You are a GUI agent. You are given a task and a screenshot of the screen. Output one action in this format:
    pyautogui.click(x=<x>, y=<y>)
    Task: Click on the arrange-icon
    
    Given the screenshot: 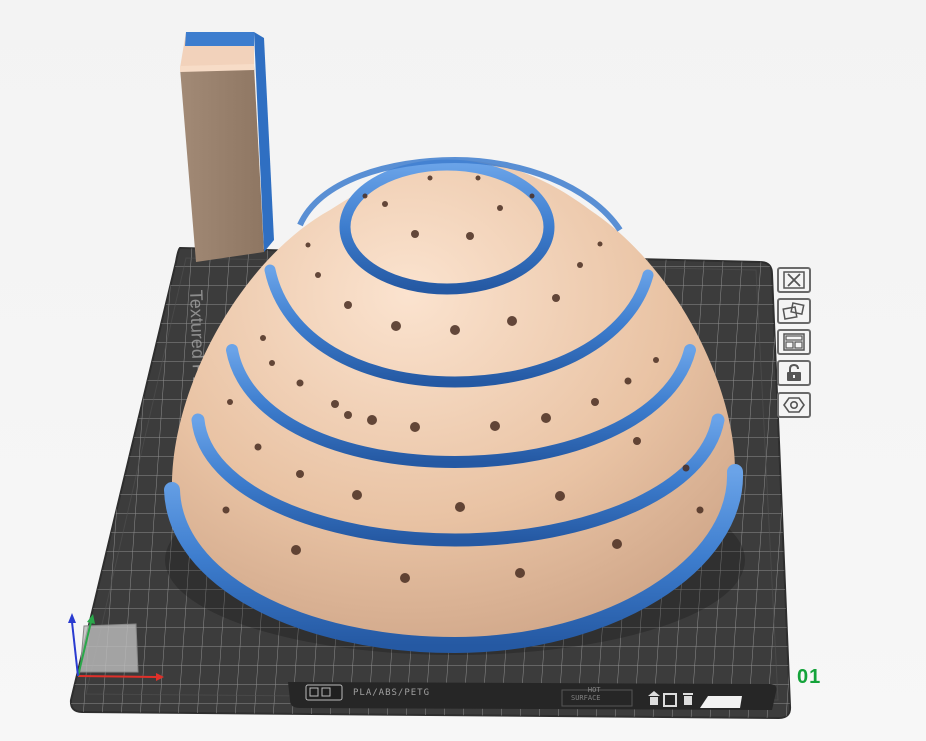 What is the action you would take?
    pyautogui.click(x=793, y=311)
    